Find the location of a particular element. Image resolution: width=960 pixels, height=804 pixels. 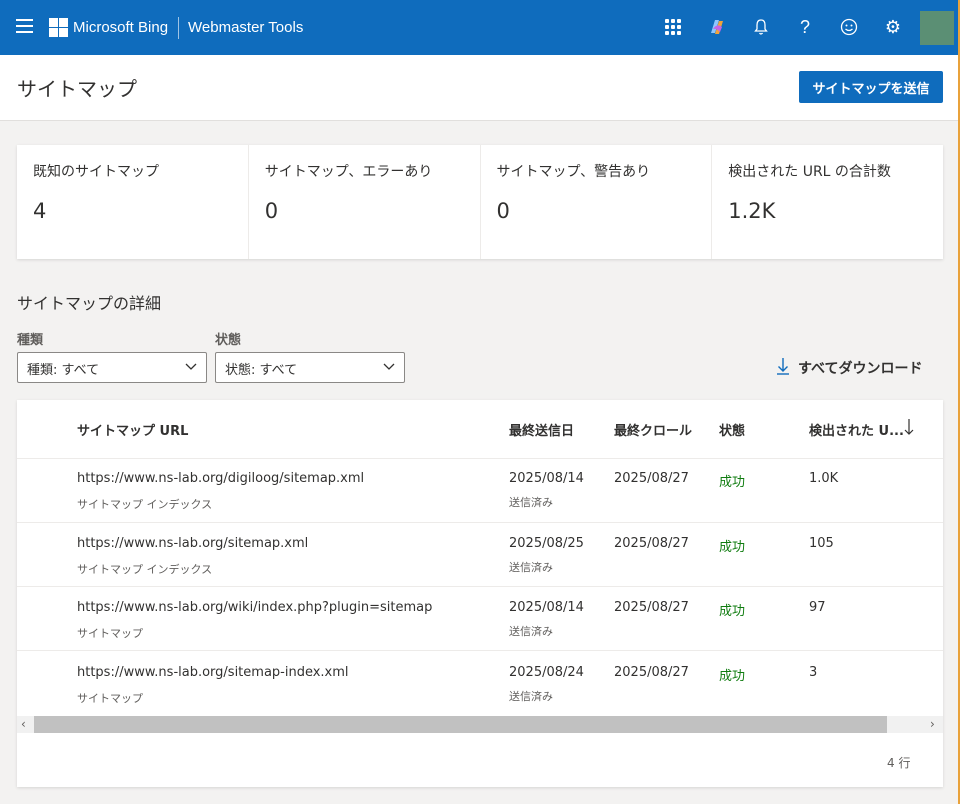

col-status: 状態 is located at coordinates (732, 429).